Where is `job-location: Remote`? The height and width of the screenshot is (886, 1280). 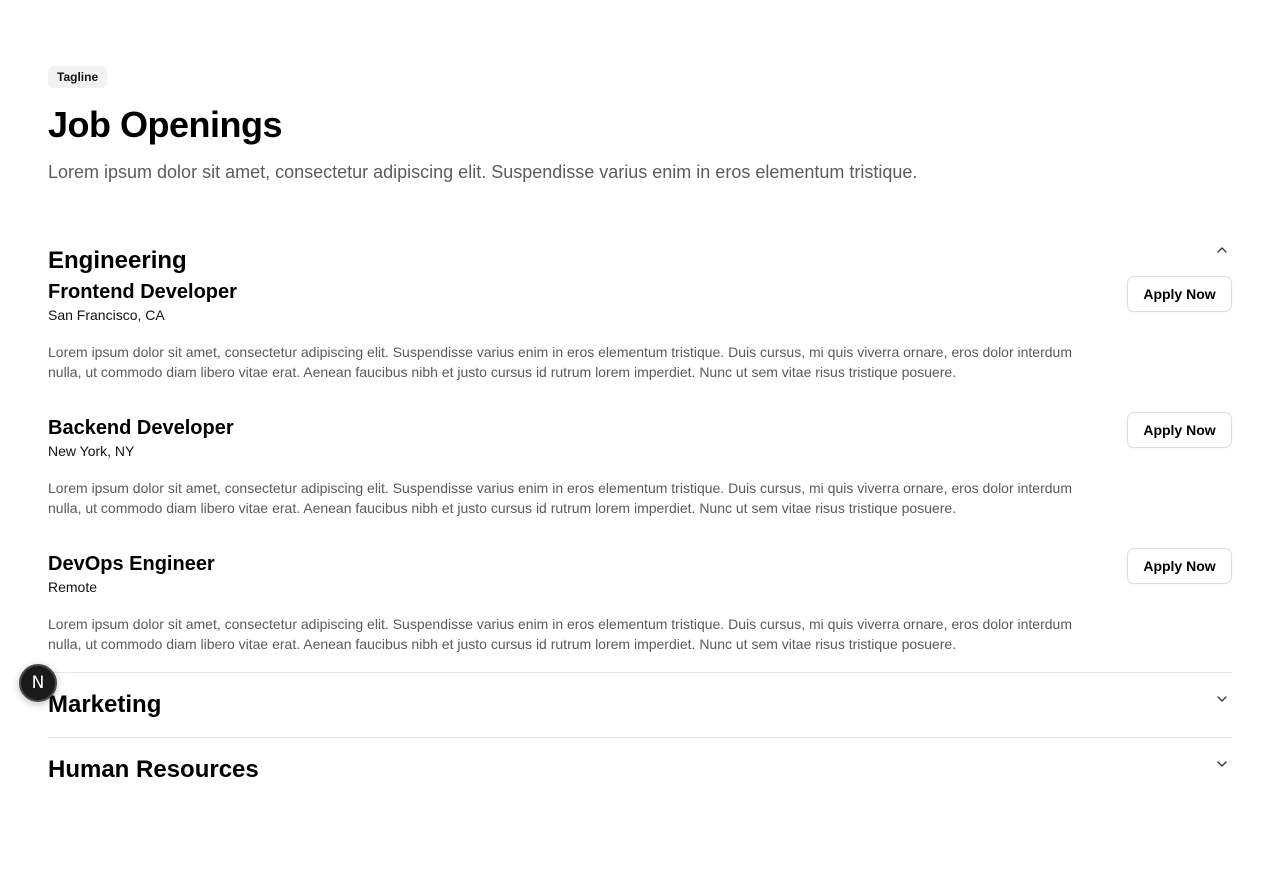 job-location: Remote is located at coordinates (73, 587).